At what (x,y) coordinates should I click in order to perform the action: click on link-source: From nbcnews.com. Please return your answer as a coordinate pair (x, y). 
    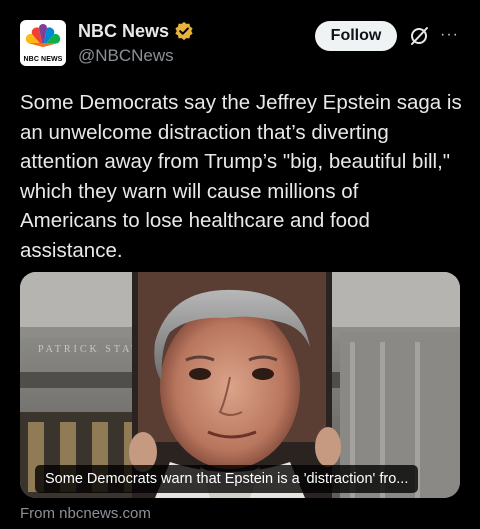
    Looking at the image, I should click on (85, 513).